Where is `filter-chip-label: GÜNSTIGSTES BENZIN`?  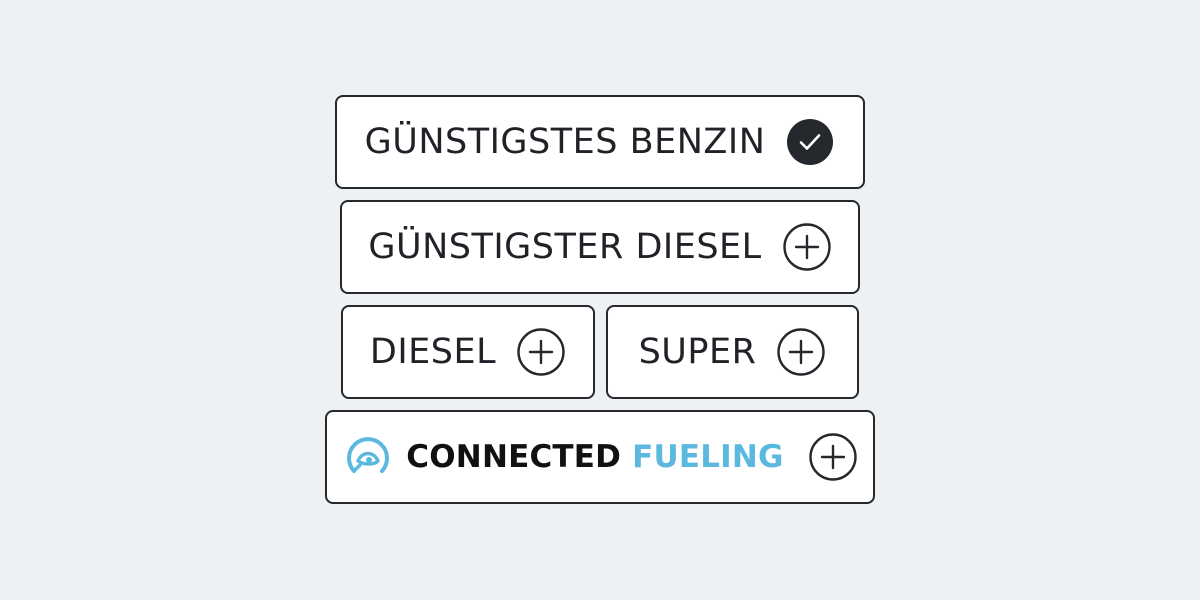
filter-chip-label: GÜNSTIGSTES BENZIN is located at coordinates (565, 141).